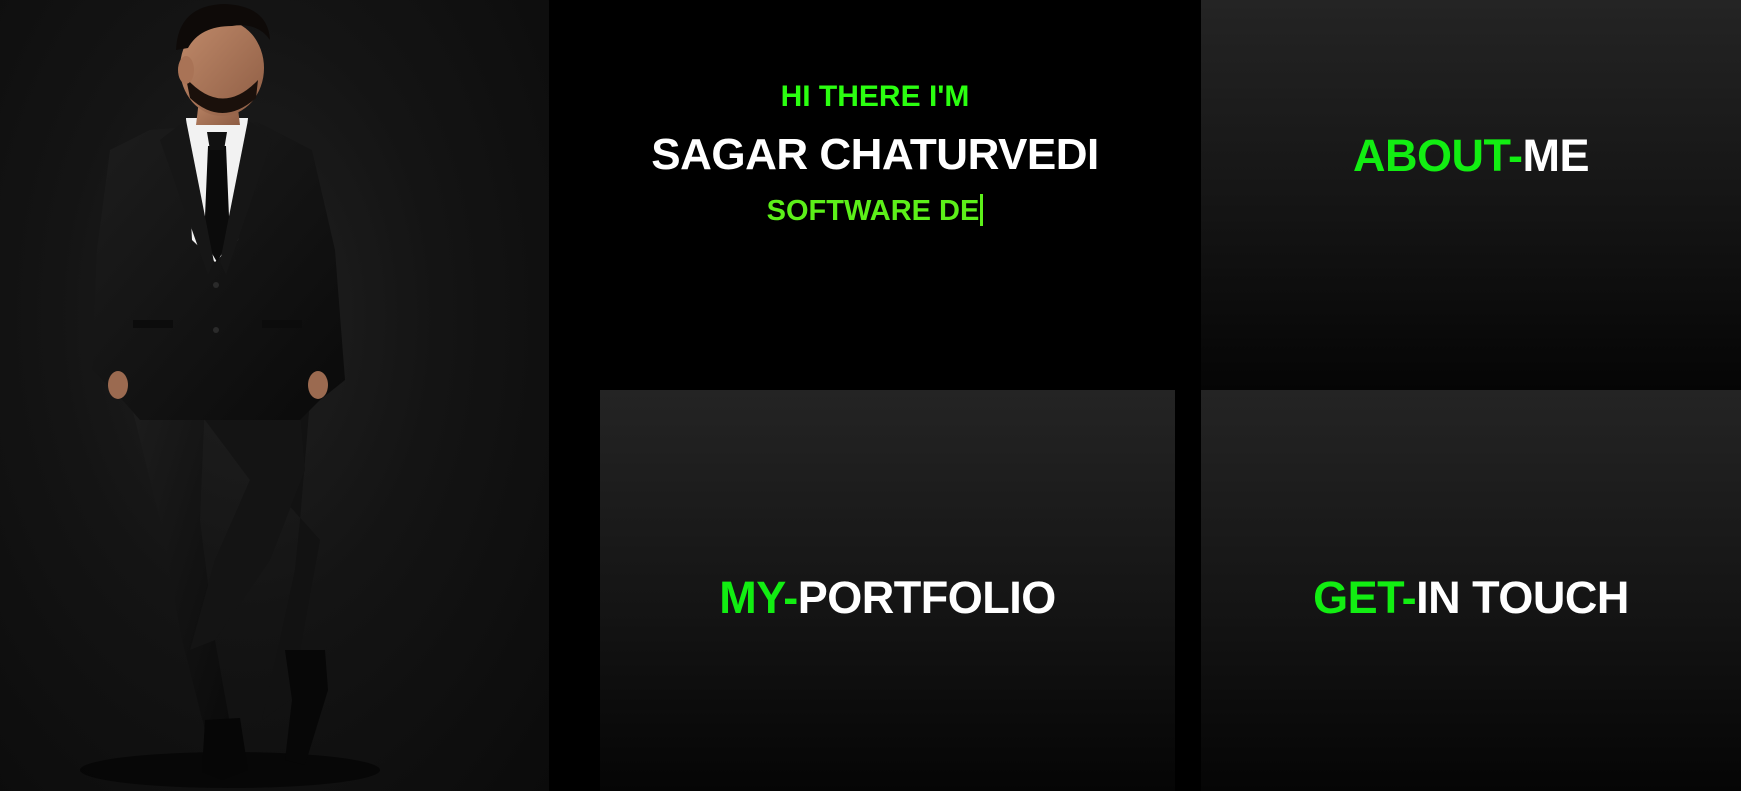 Image resolution: width=1741 pixels, height=791 pixels. I want to click on get-in-touch-title: GET-IN TOUCH, so click(1471, 598).